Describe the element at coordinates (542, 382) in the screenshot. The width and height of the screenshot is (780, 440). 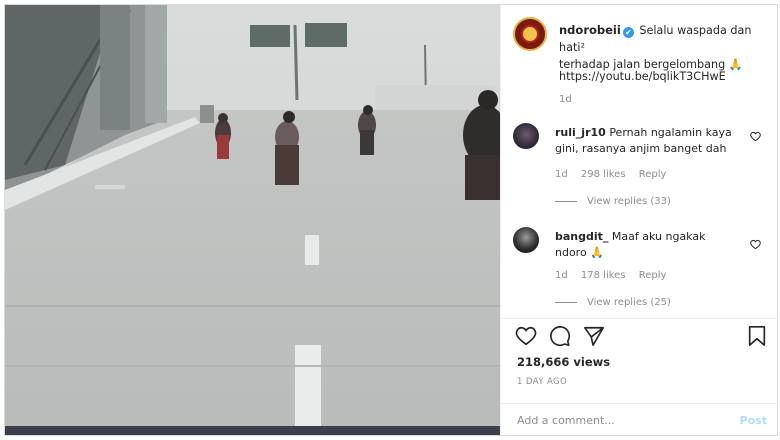
I see `post-date: 1 DAY AGO` at that location.